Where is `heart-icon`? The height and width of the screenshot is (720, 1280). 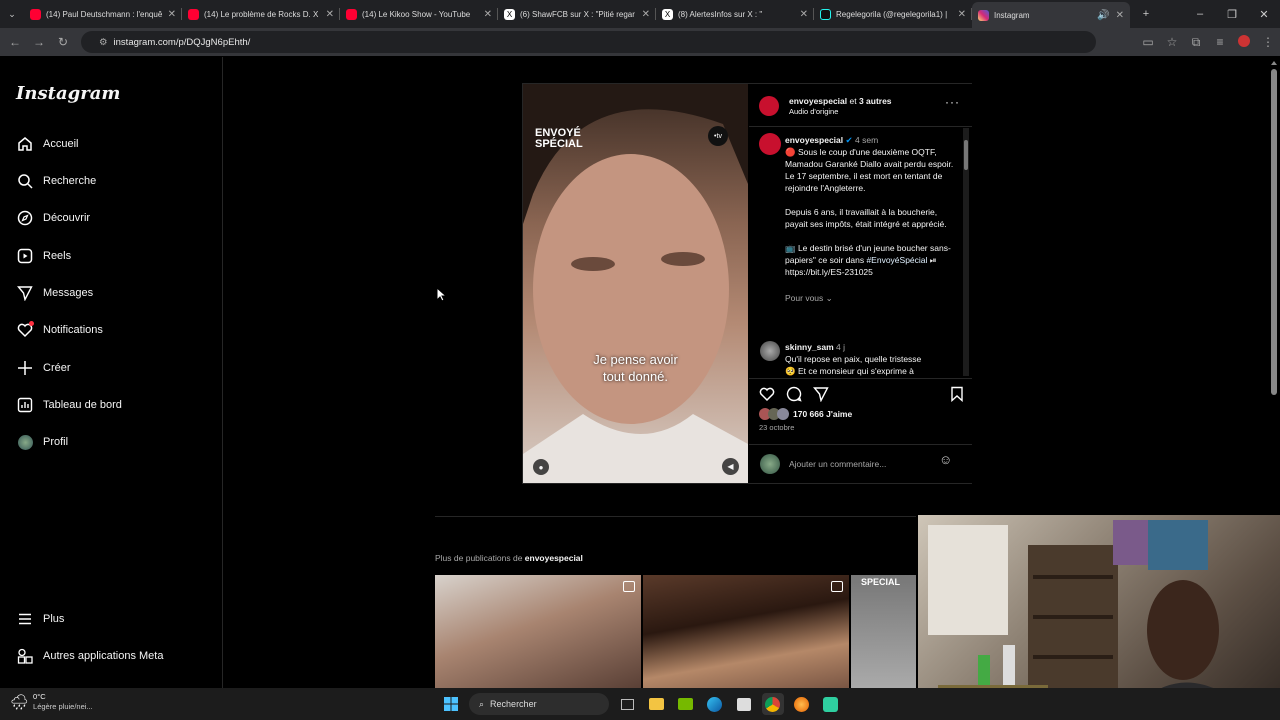
heart-icon is located at coordinates (25, 330).